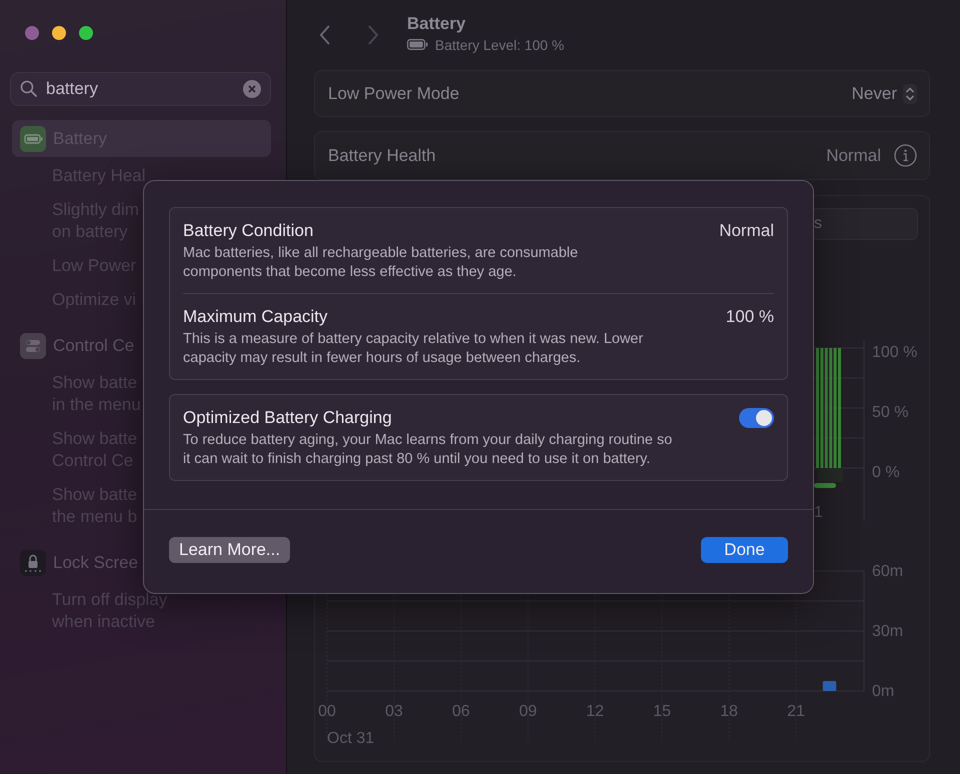 This screenshot has width=960, height=774. I want to click on axis-label: 50 %, so click(890, 412).